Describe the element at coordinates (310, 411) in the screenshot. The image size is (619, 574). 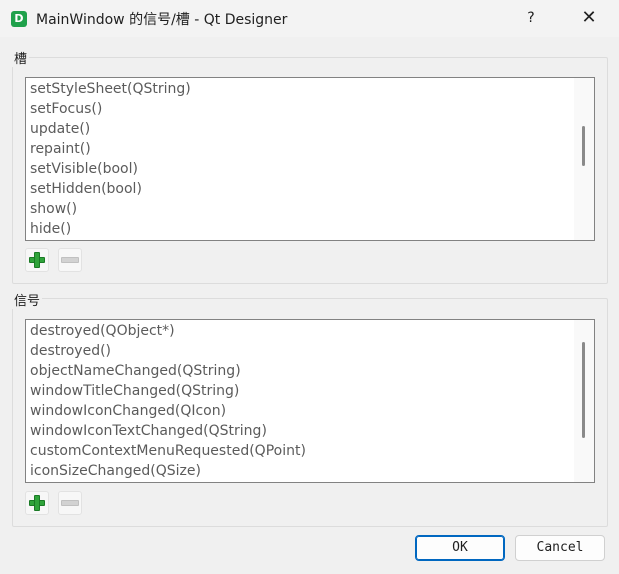
I see `signal-item: windowIconChanged(QIcon)` at that location.